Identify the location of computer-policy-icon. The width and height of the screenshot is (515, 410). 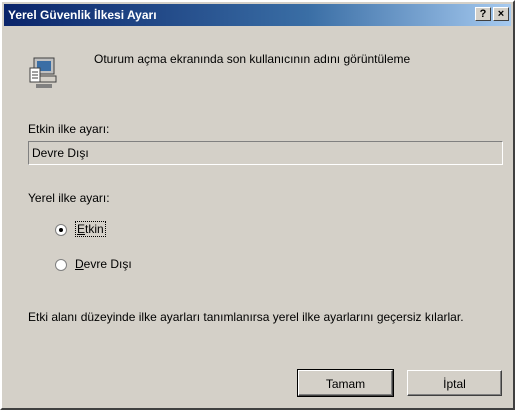
(43, 72).